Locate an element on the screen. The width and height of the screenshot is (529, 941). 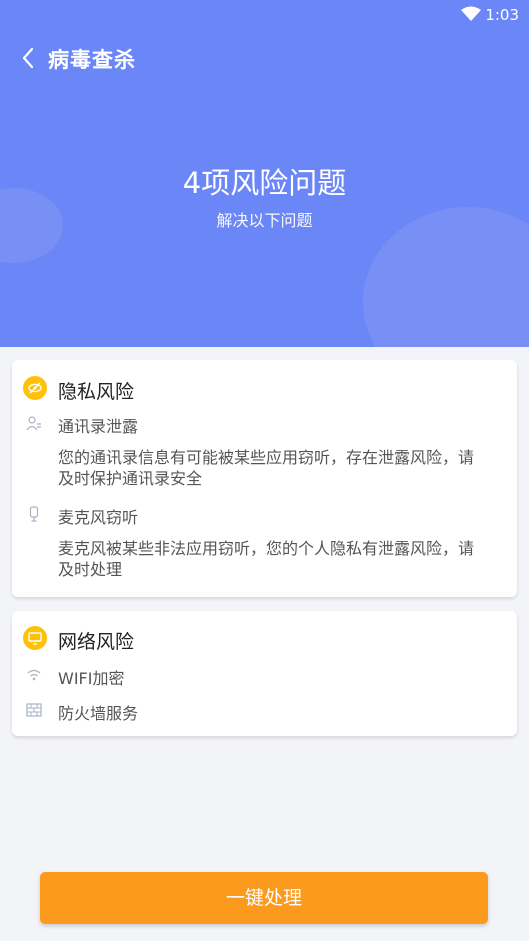
risk-subtitle: 解决以下问题 is located at coordinates (264, 220).